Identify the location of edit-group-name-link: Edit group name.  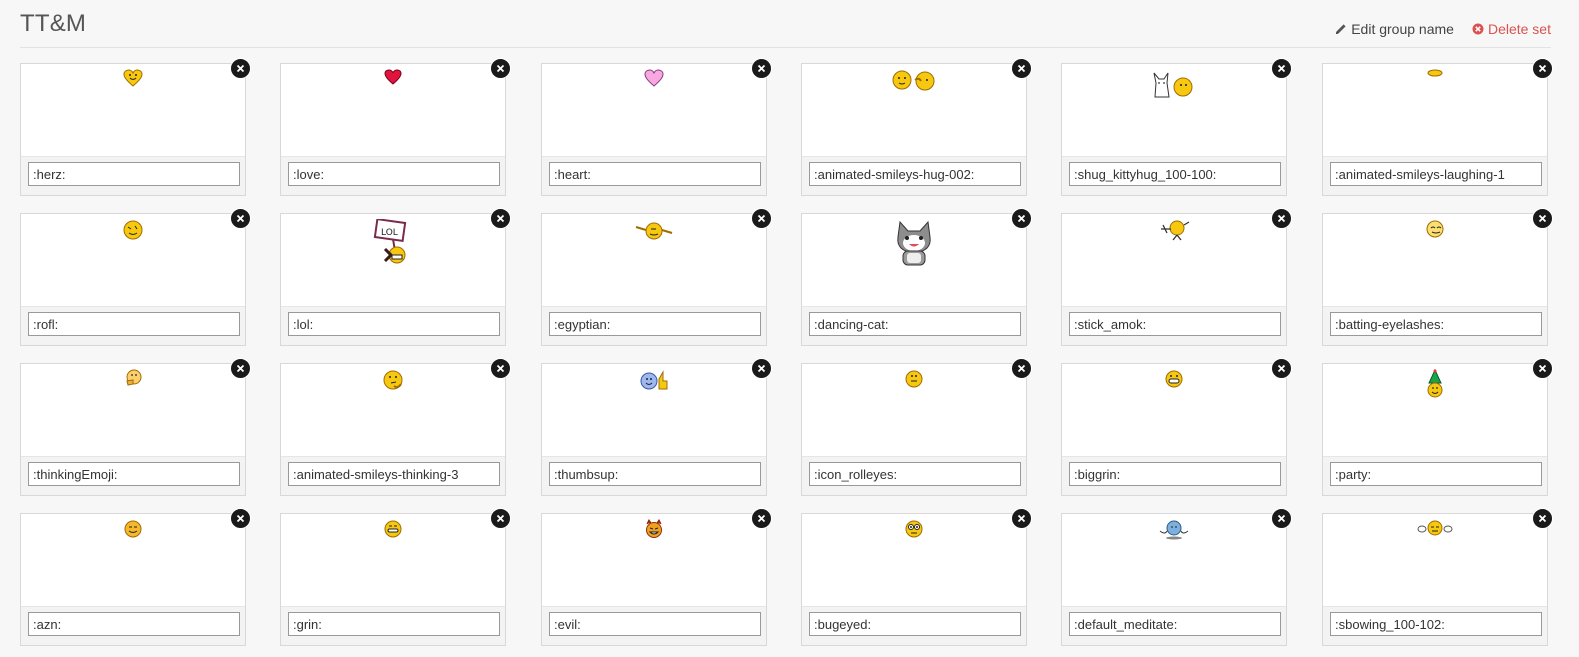
(1394, 29).